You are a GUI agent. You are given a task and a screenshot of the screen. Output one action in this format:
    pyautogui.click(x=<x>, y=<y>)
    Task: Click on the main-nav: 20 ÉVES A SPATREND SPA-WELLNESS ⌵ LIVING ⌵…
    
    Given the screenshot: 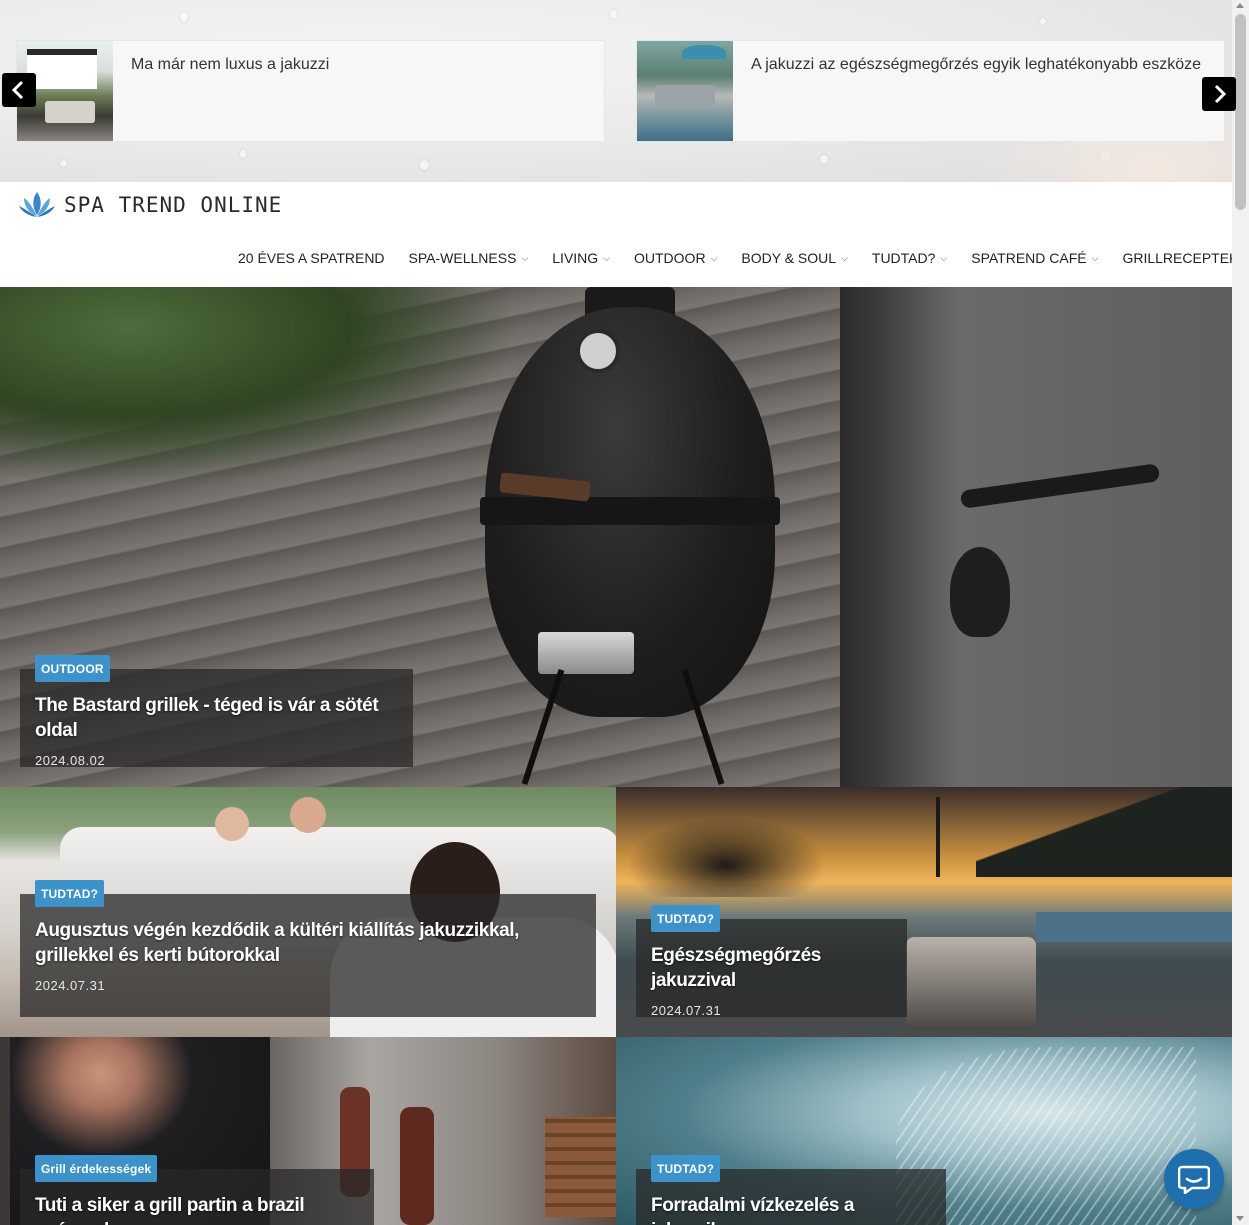 What is the action you would take?
    pyautogui.click(x=743, y=258)
    